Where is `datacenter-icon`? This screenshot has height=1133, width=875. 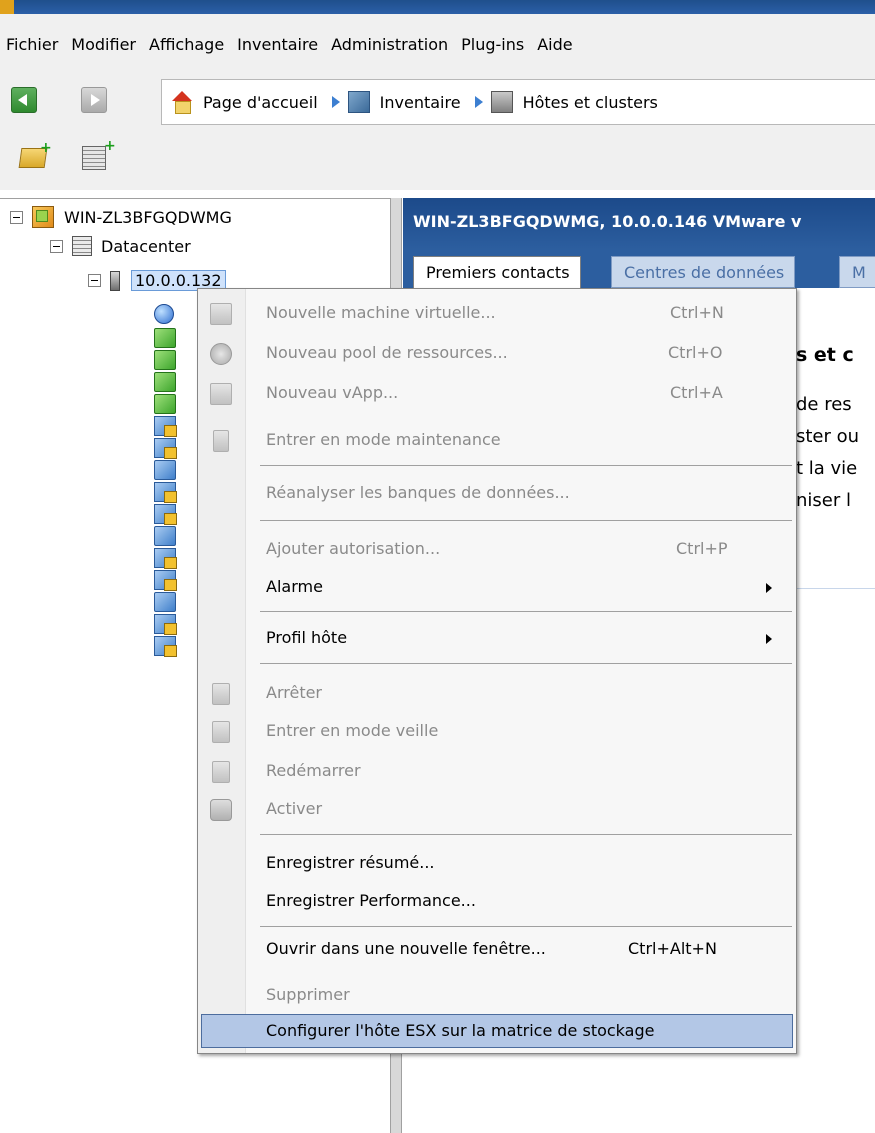 datacenter-icon is located at coordinates (82, 246).